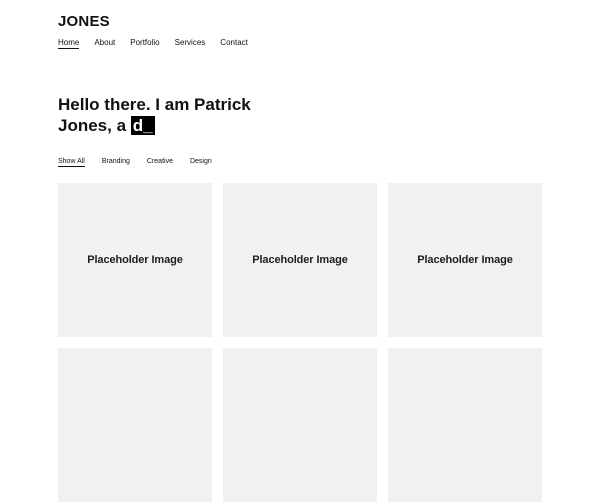 The image size is (600, 502). Describe the element at coordinates (201, 162) in the screenshot. I see `filter-design: Design` at that location.